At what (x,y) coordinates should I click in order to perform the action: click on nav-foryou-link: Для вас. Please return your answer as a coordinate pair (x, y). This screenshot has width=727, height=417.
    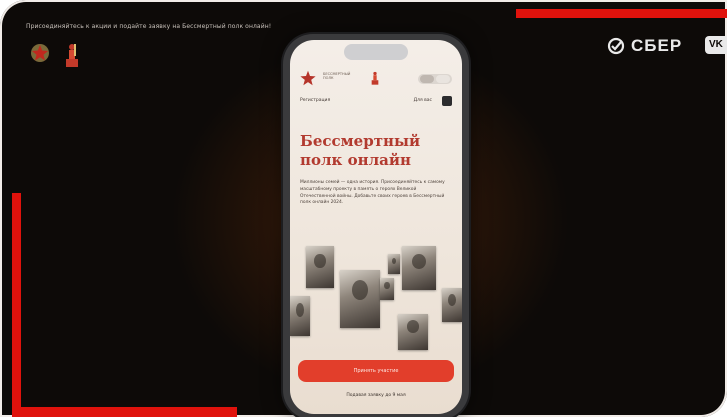
    Looking at the image, I should click on (423, 100).